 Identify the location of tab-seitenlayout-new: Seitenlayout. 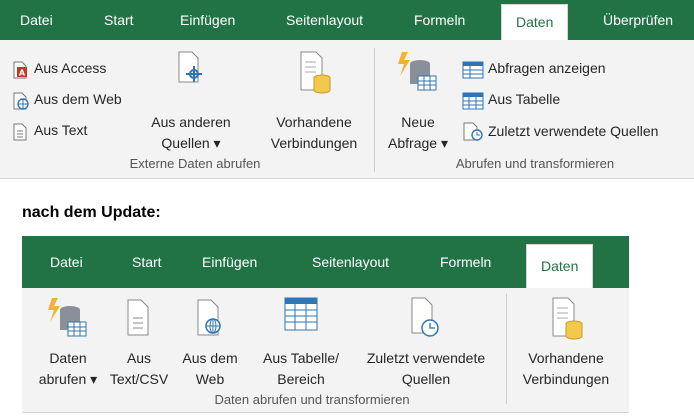
(350, 262).